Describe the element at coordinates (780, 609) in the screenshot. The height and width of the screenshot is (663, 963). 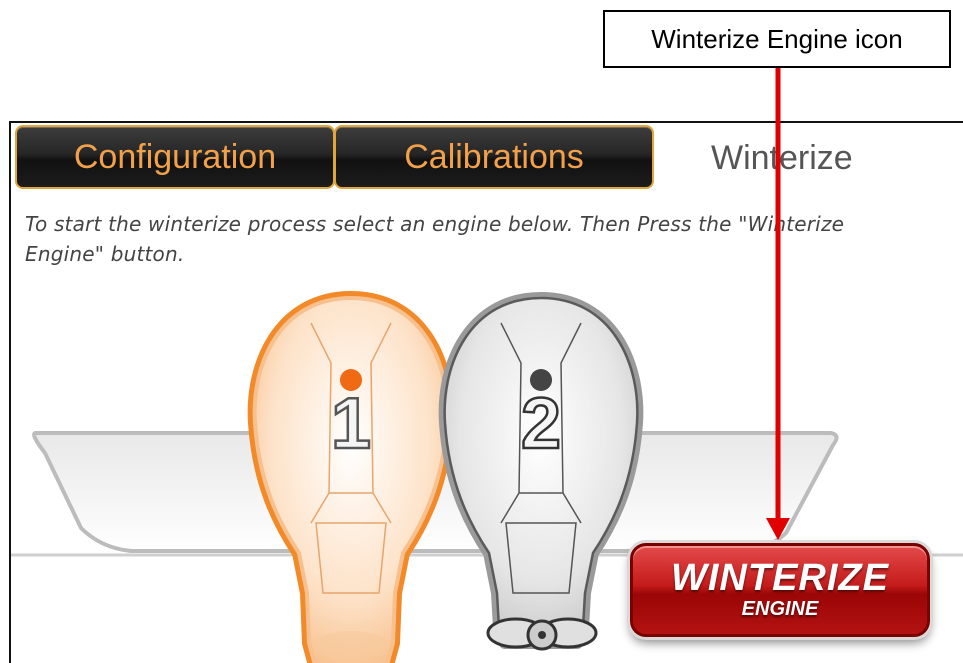
I see `winterize-button-line2: ENGINE` at that location.